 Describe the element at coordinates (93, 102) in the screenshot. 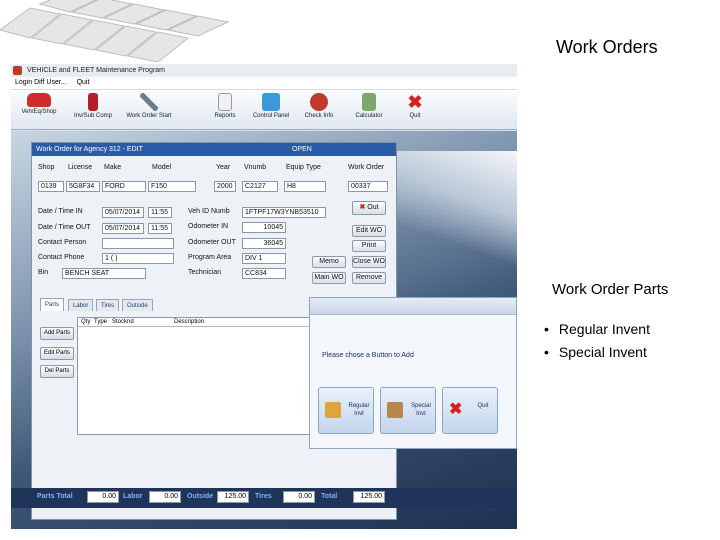

I see `fuel-pump-icon` at that location.